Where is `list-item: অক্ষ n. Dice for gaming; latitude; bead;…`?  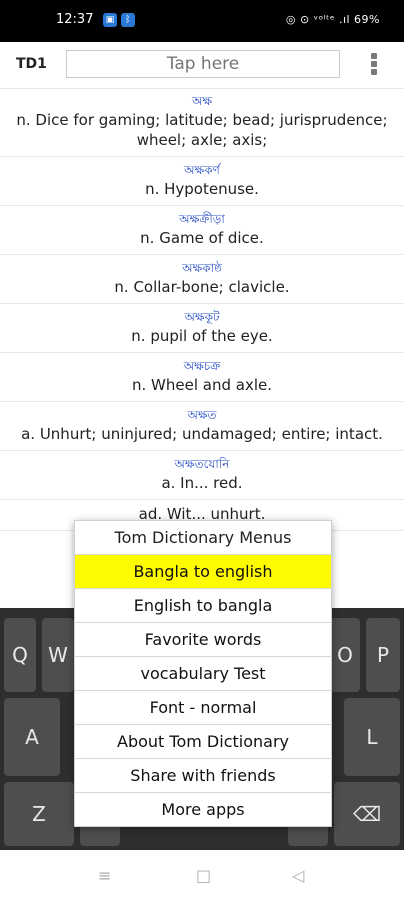 list-item: অক্ষ n. Dice for gaming; latitude; bead;… is located at coordinates (202, 122).